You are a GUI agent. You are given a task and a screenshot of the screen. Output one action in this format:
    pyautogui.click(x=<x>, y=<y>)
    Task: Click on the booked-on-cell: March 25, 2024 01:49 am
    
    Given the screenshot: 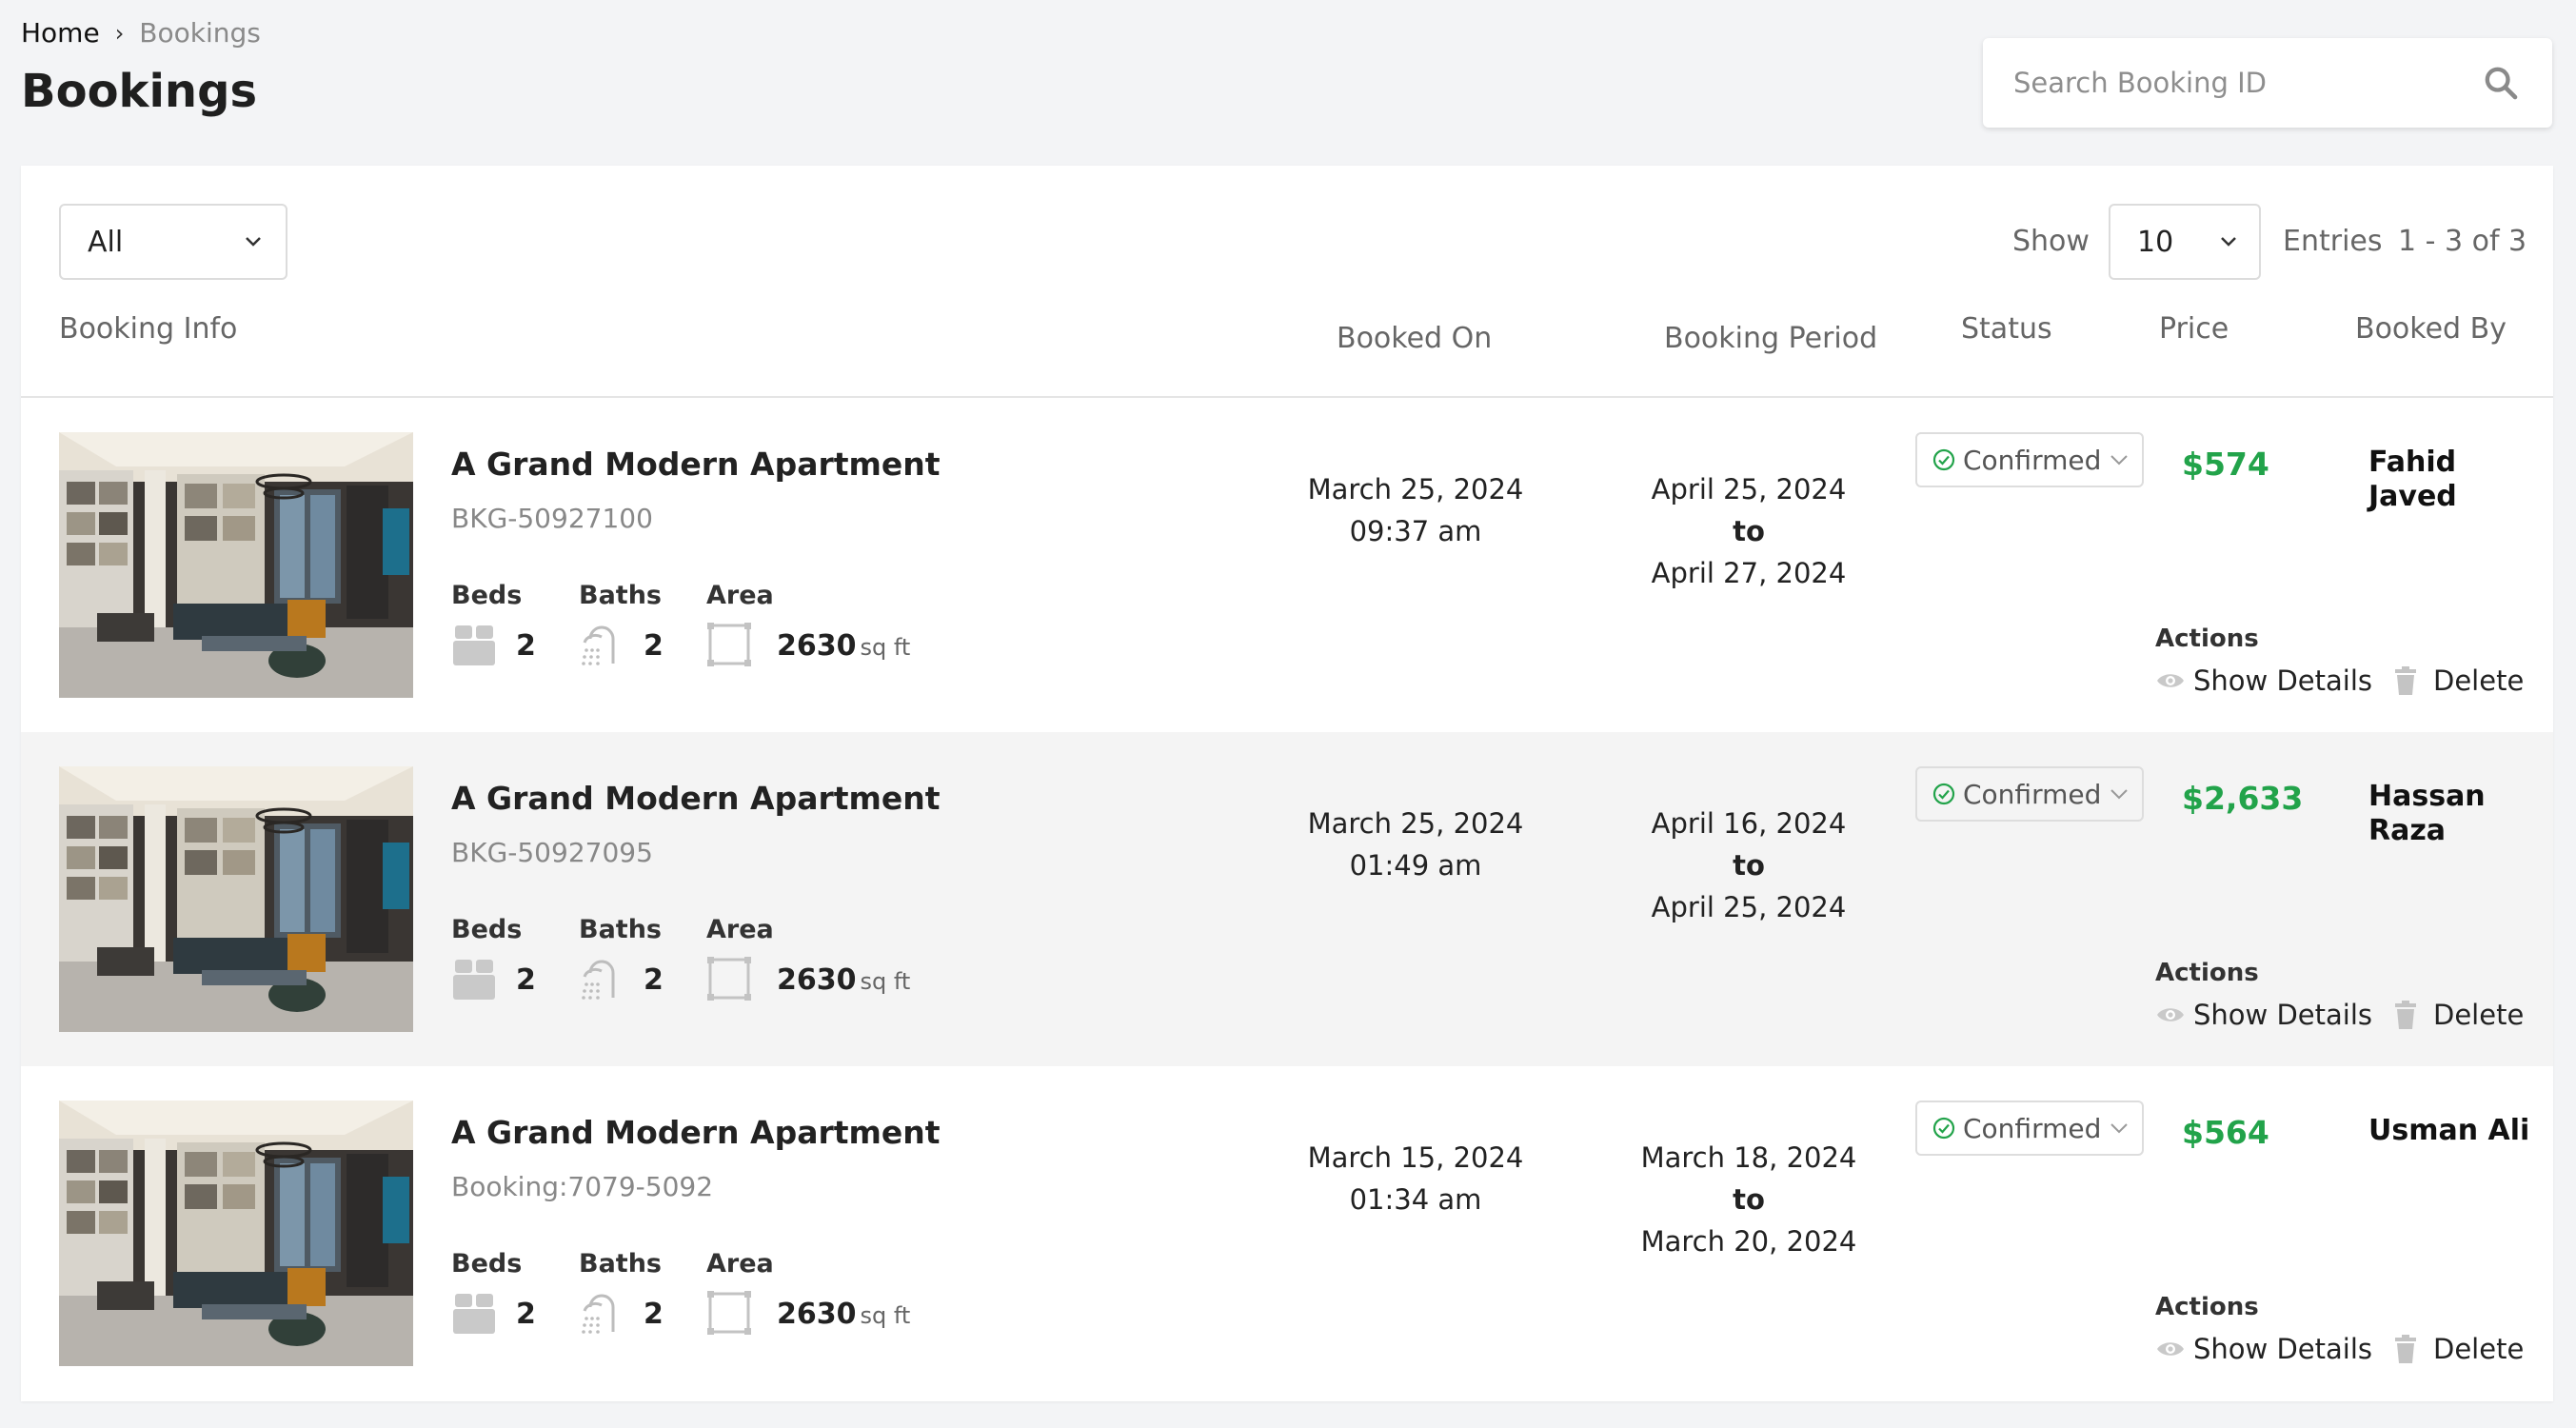 What is the action you would take?
    pyautogui.click(x=1415, y=844)
    